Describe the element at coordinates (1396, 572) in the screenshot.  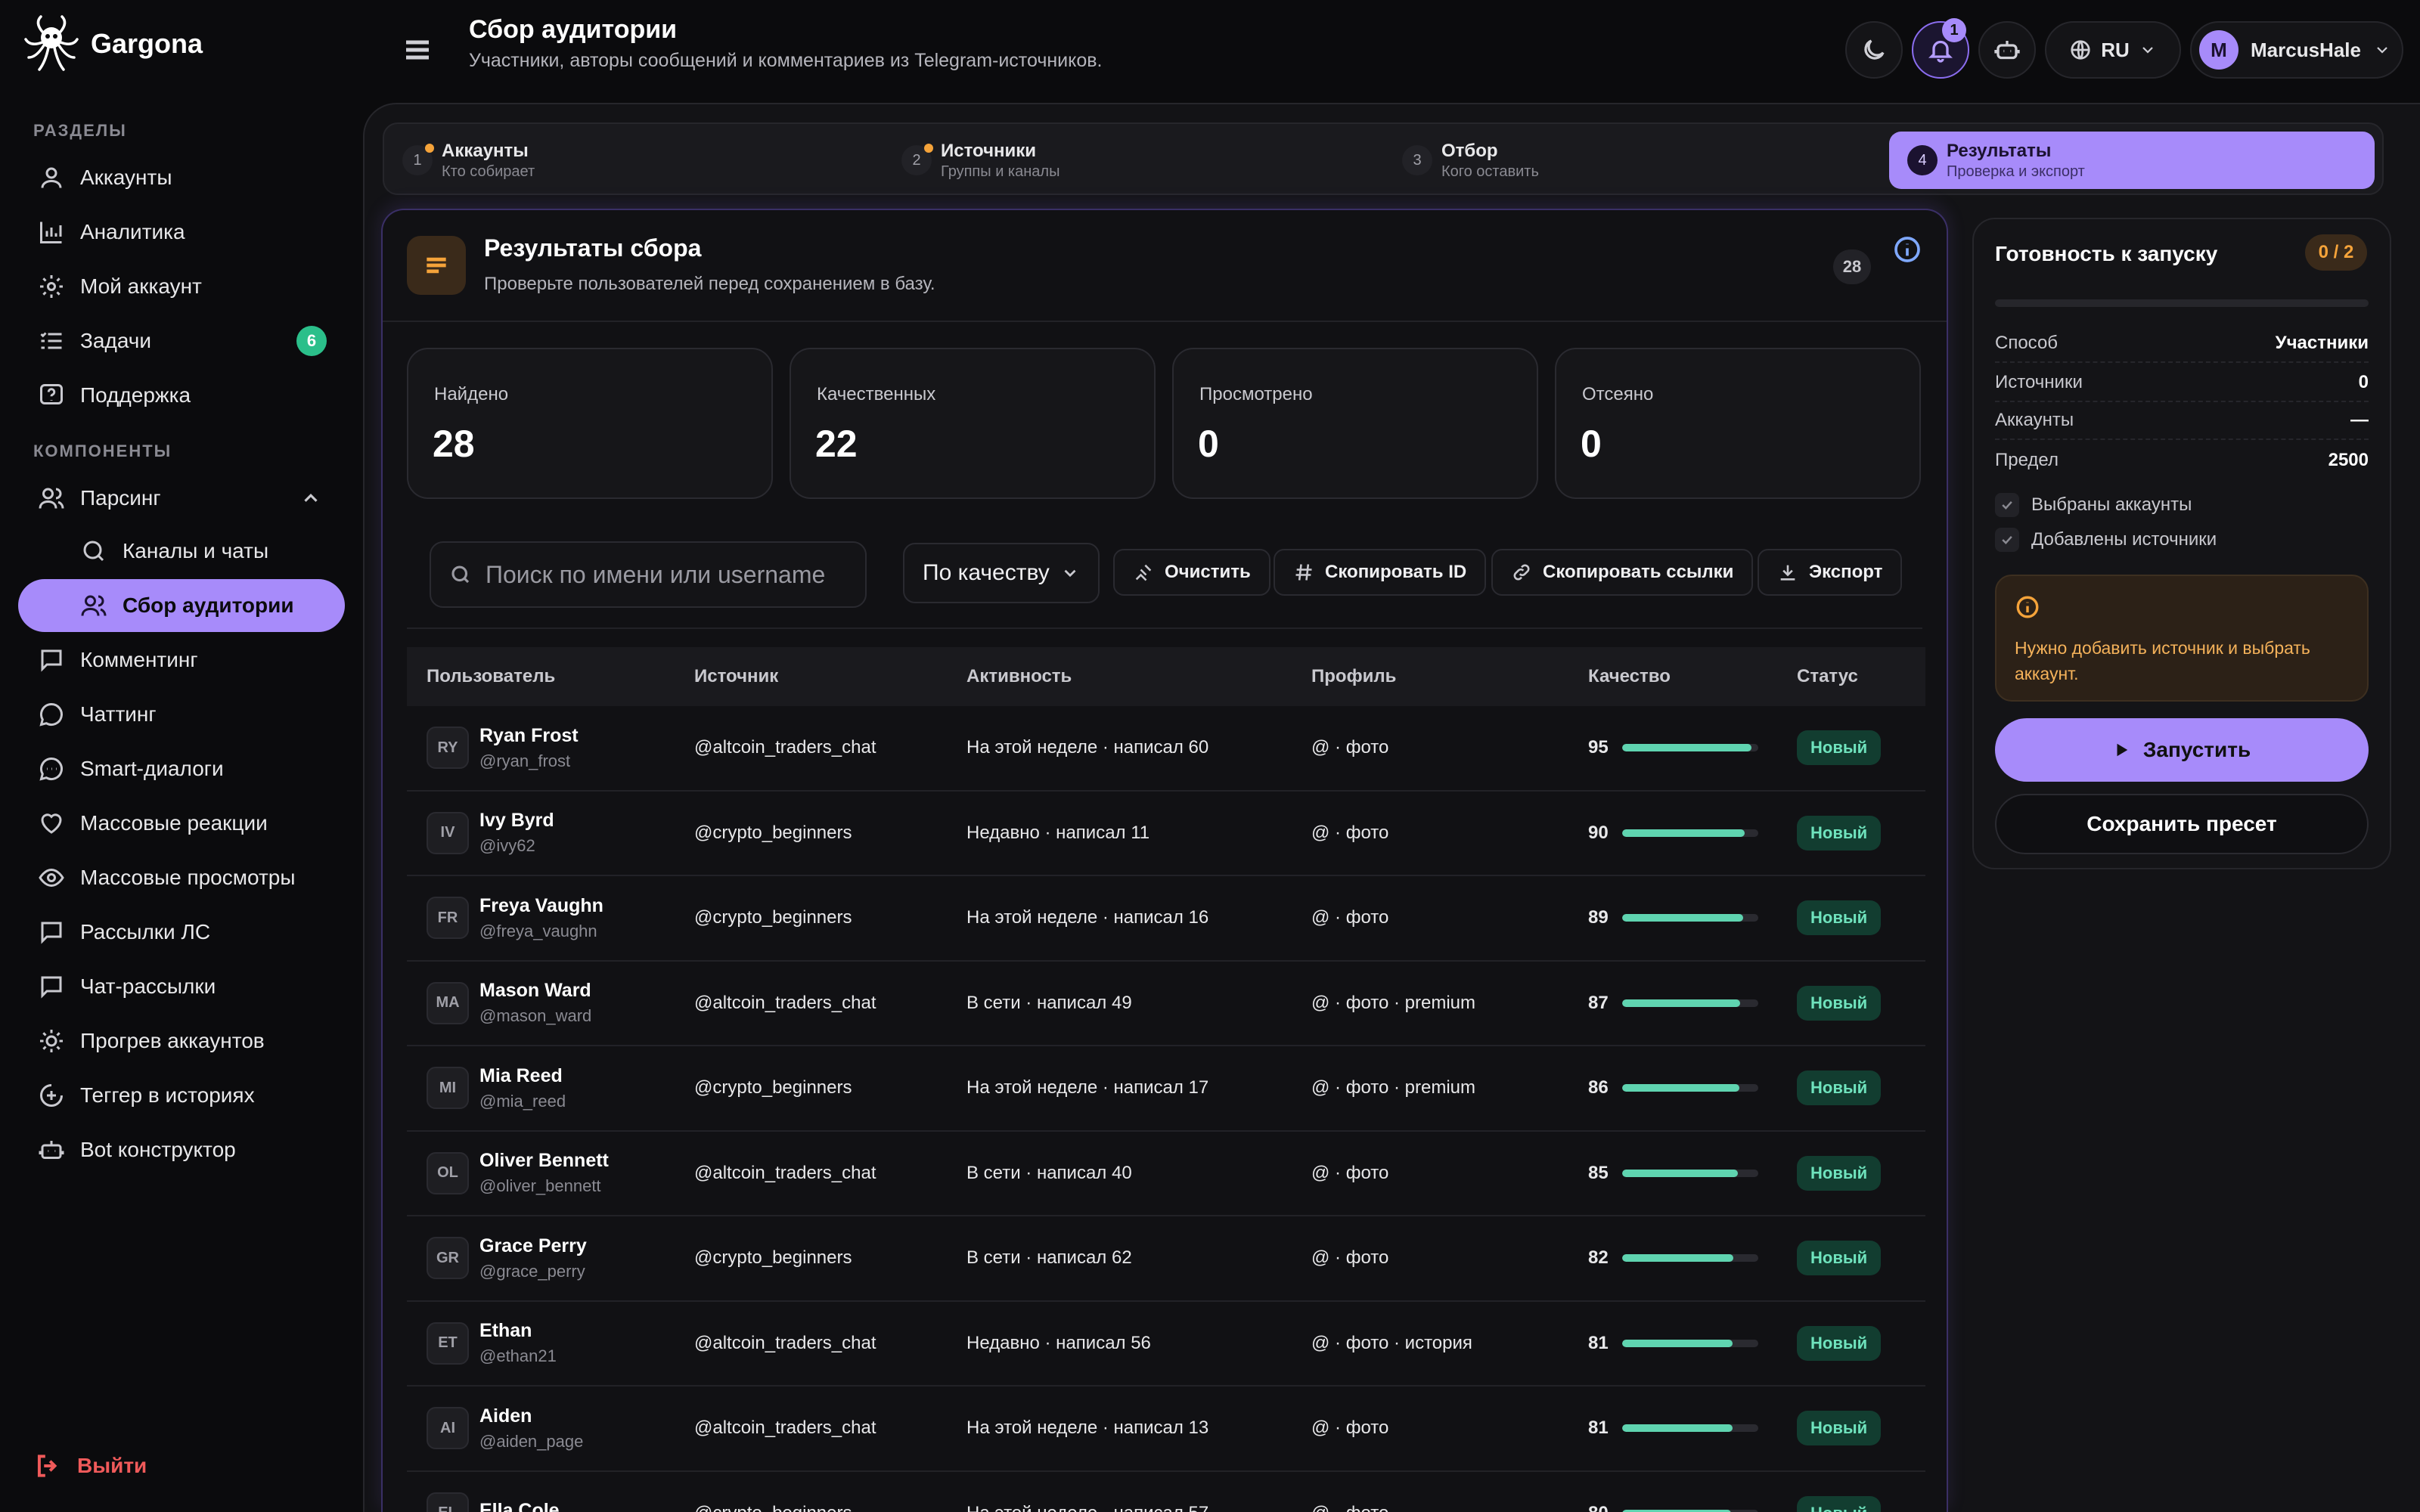
I see `copy-id-label: Скопировать ID` at that location.